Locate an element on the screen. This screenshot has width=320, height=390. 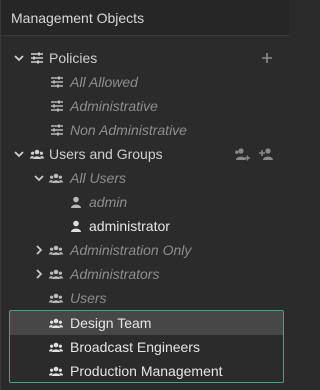
tree-item-administrative: Administrative is located at coordinates (145, 106).